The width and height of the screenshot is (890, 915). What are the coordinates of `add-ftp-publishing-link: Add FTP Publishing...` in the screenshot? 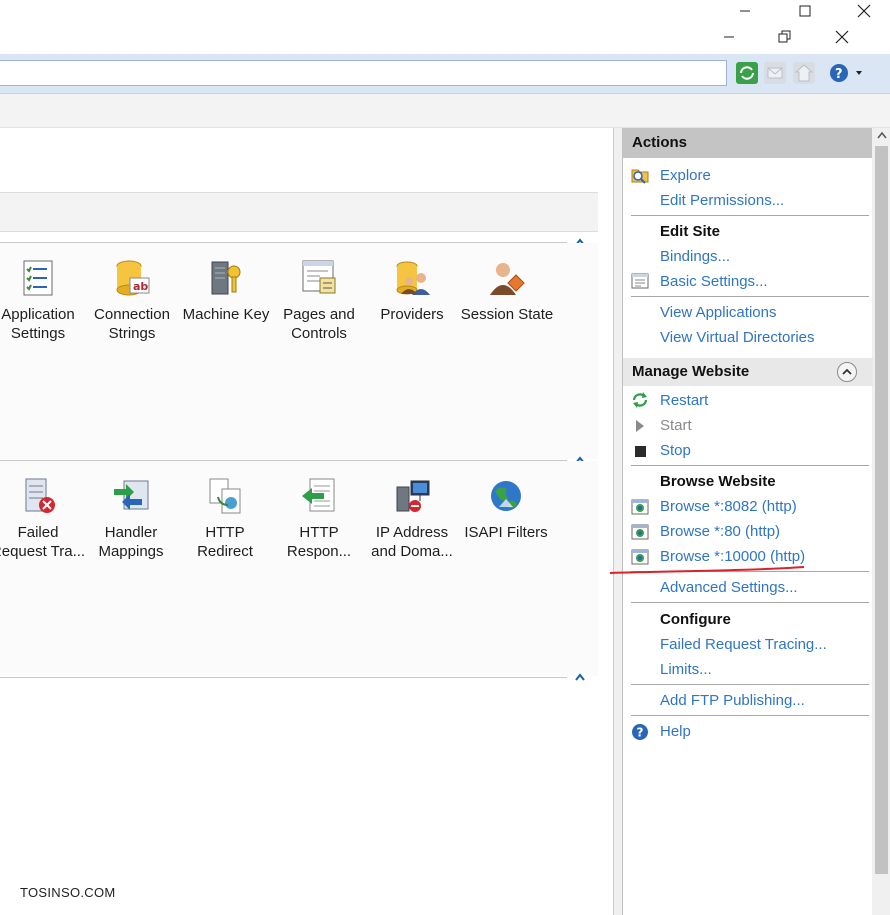 It's located at (732, 700).